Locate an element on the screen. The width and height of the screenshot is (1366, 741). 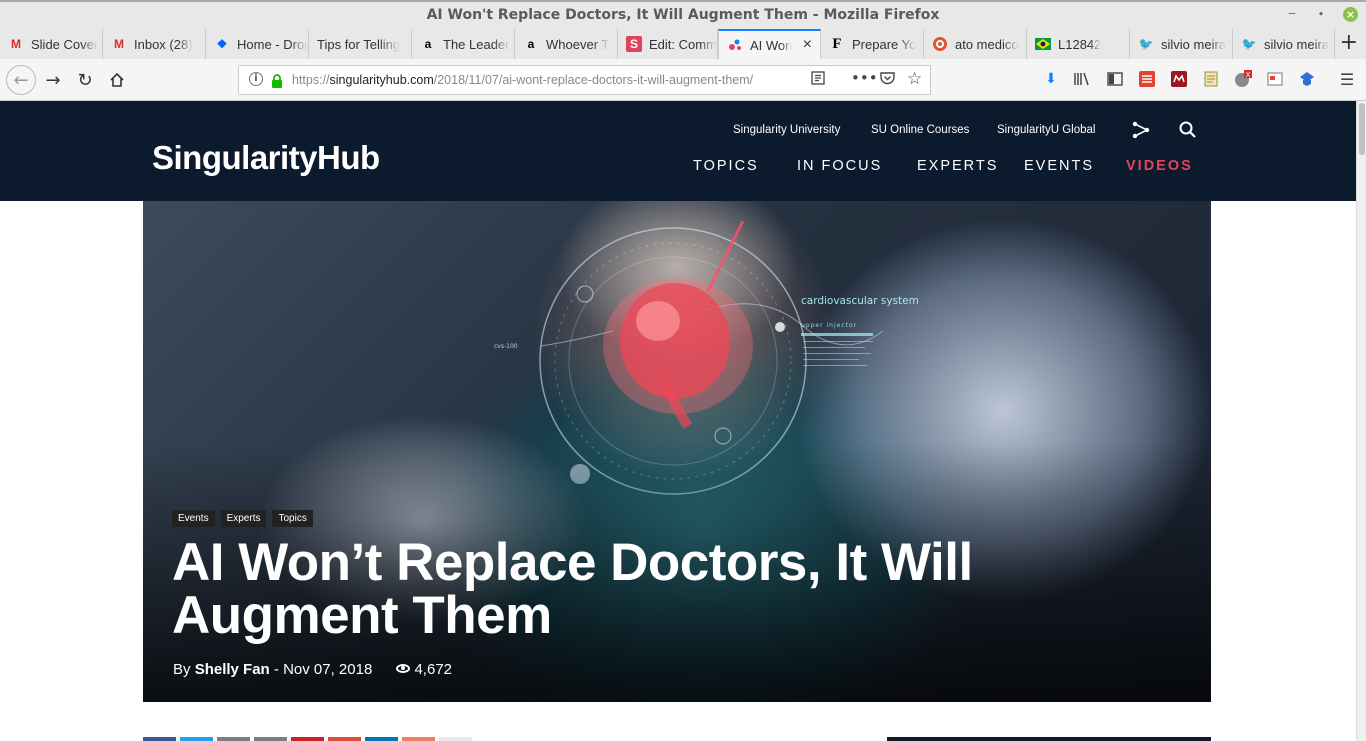
sidebar-widget-edge is located at coordinates (1049, 739).